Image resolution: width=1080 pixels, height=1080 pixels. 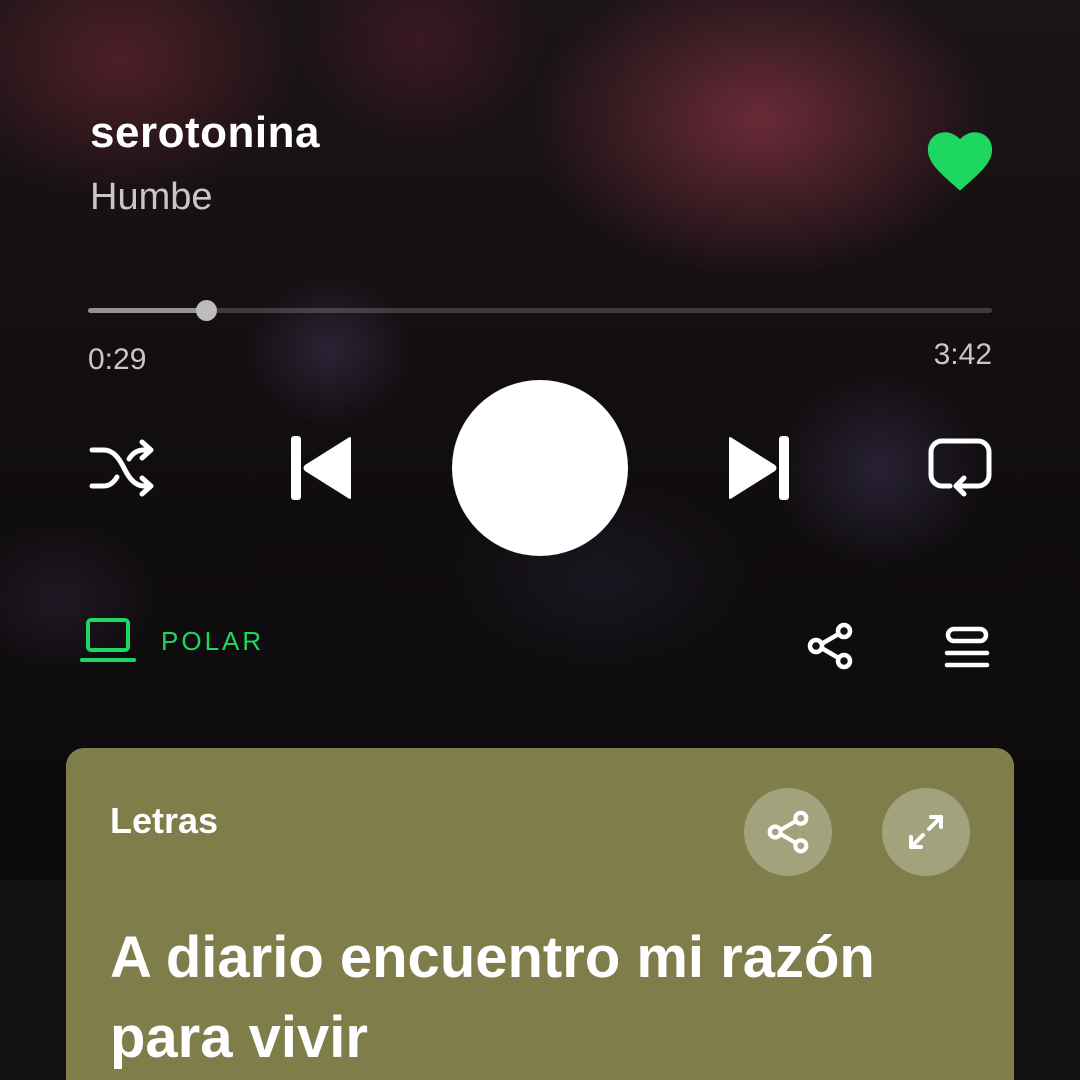 What do you see at coordinates (108, 641) in the screenshot?
I see `laptop-icon` at bounding box center [108, 641].